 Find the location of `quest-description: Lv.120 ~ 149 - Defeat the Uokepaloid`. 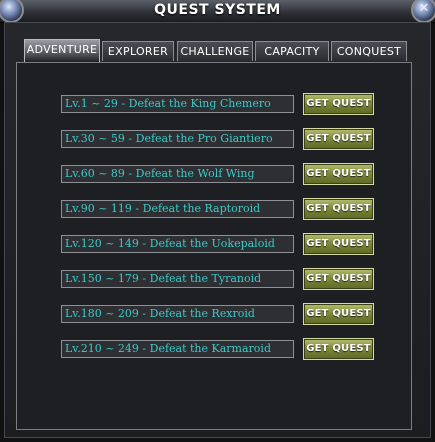

quest-description: Lv.120 ~ 149 - Defeat the Uokepaloid is located at coordinates (177, 244).